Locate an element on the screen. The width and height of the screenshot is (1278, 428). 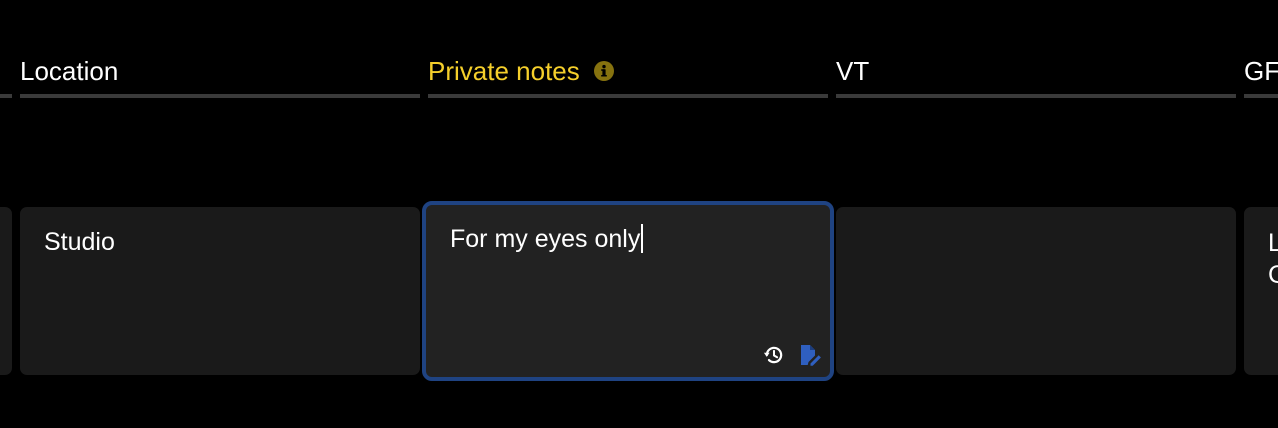
text-caret is located at coordinates (642, 238).